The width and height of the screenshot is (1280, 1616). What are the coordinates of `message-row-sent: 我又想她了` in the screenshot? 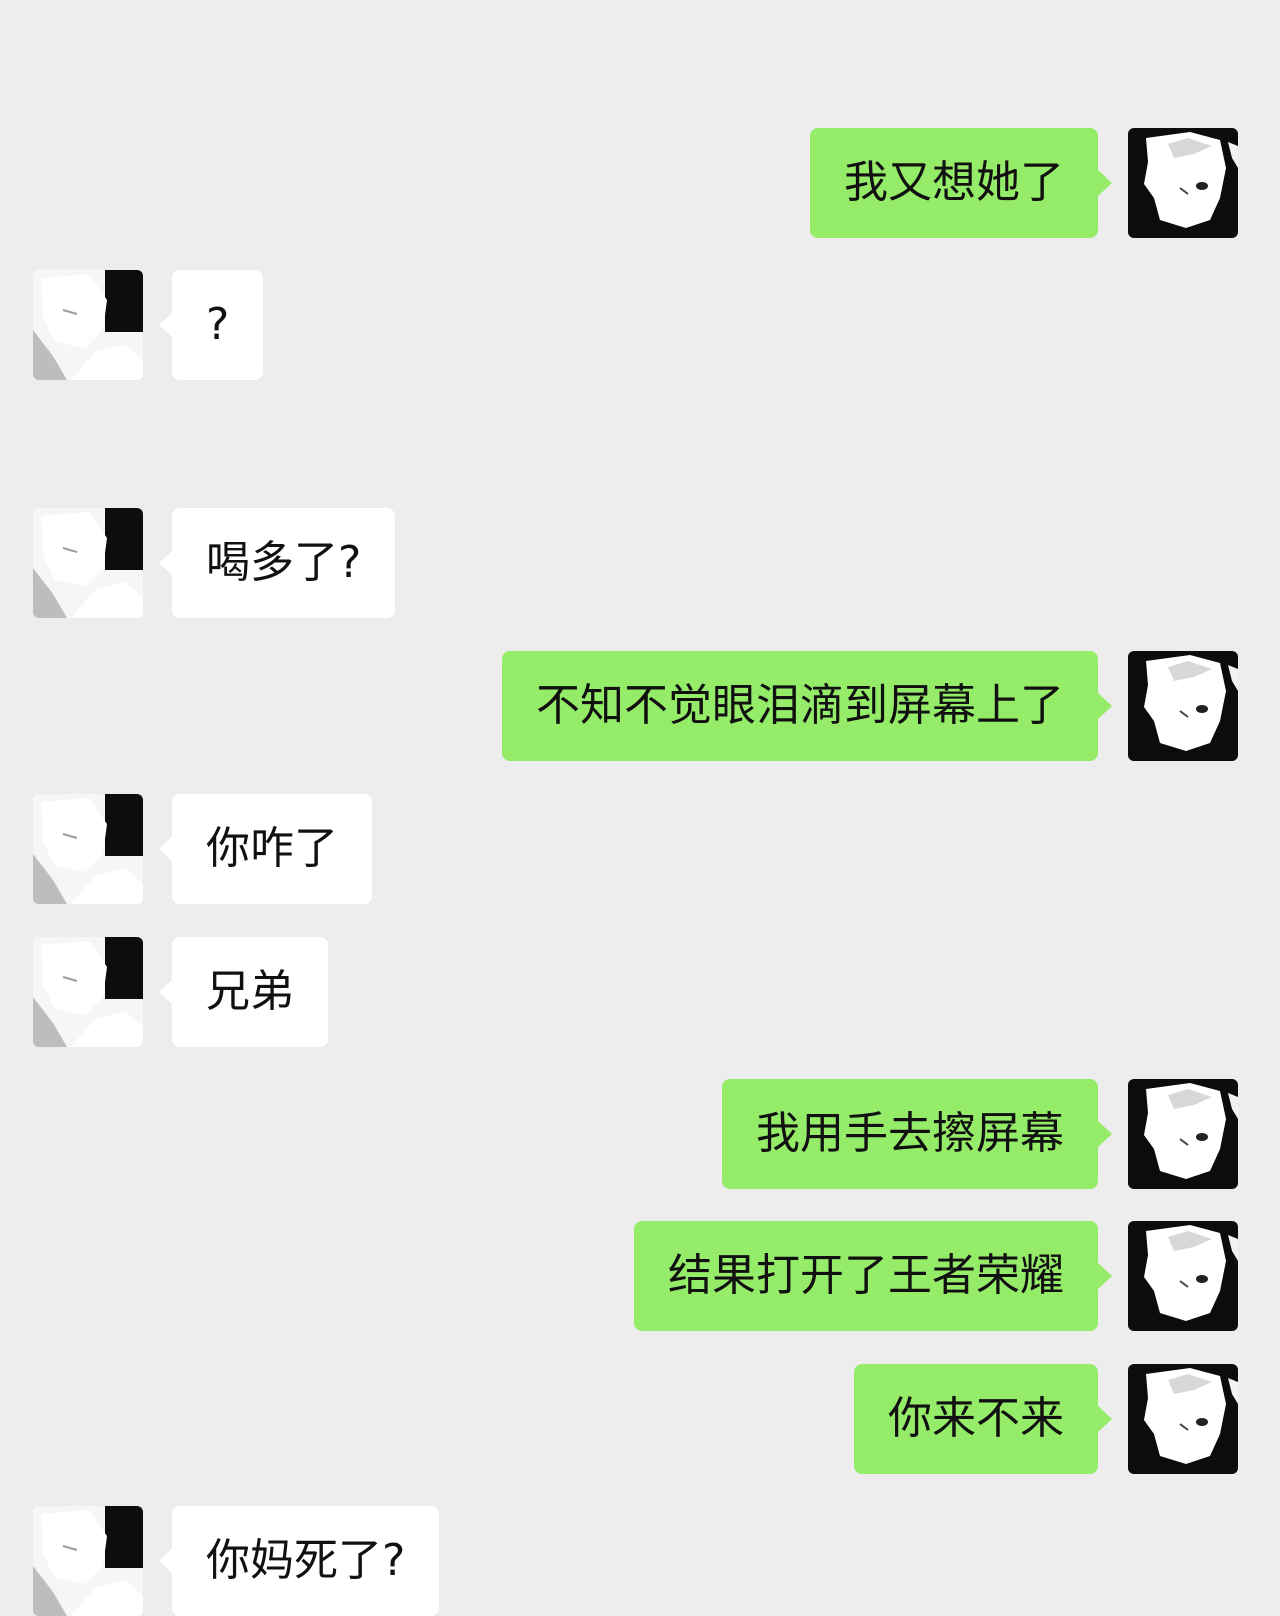 It's located at (640, 183).